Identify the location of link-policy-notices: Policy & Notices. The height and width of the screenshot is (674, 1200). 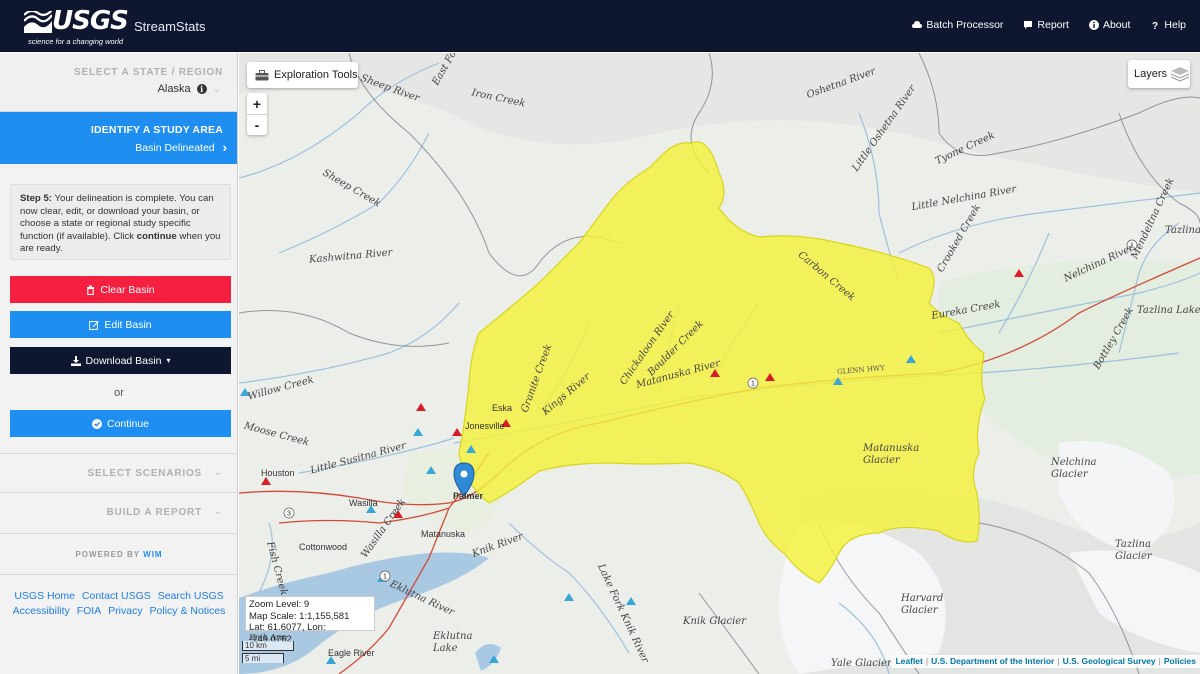
(188, 611).